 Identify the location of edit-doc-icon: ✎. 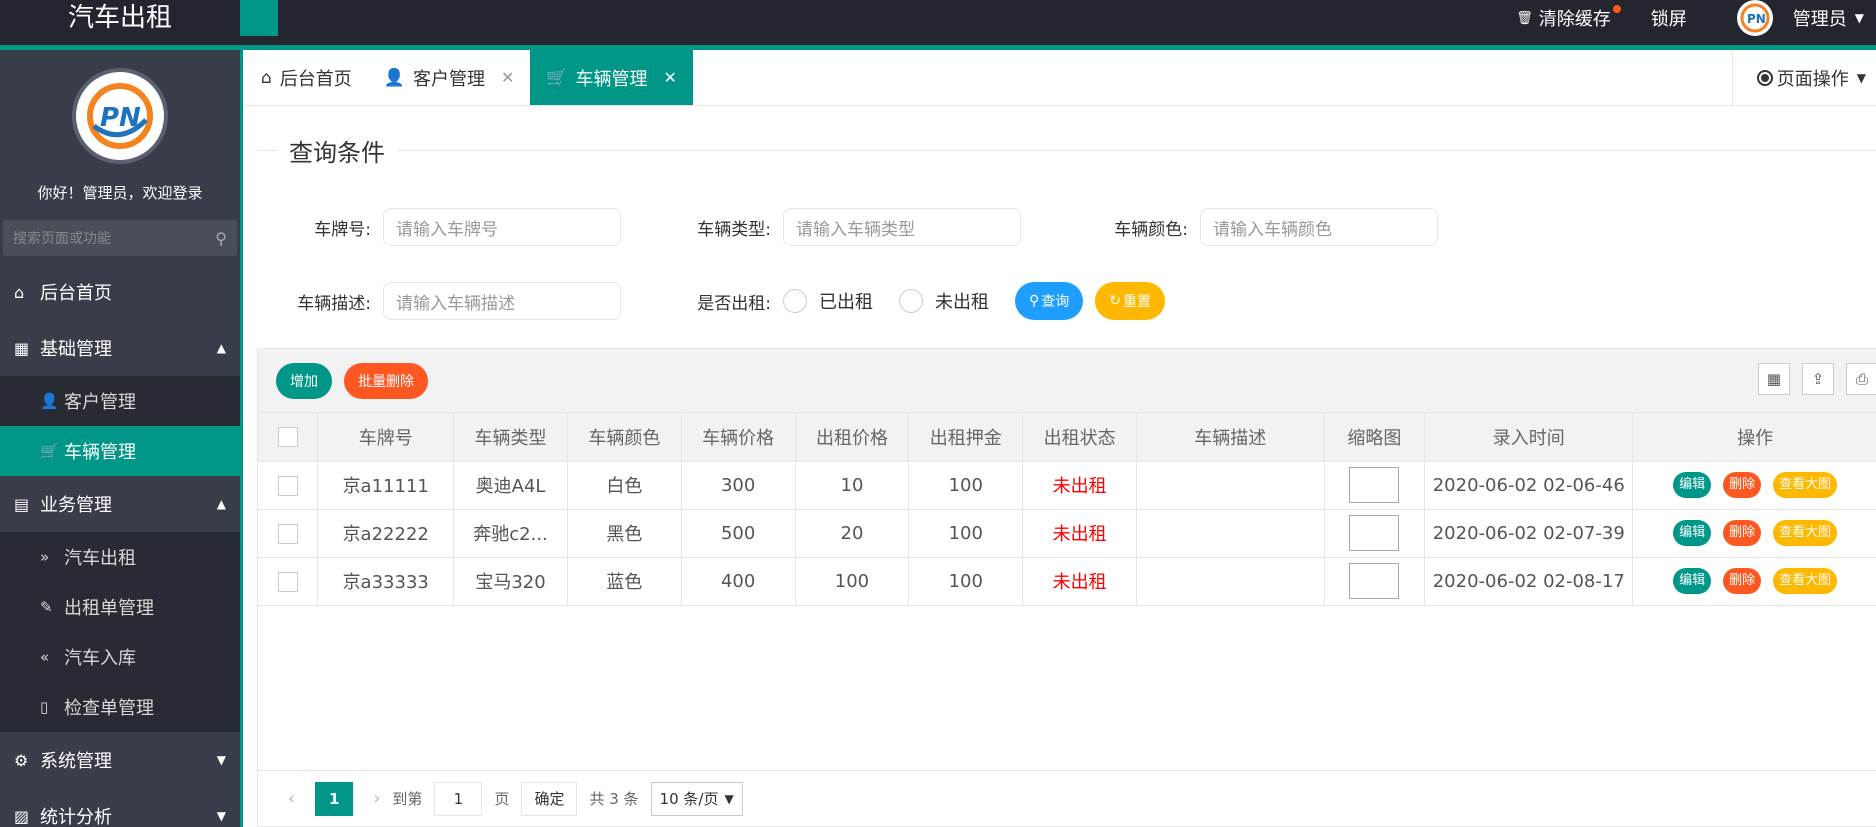
(46, 607).